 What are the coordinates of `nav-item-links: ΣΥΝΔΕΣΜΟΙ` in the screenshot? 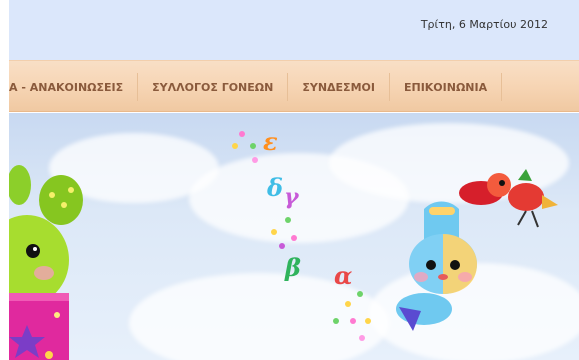 It's located at (339, 87).